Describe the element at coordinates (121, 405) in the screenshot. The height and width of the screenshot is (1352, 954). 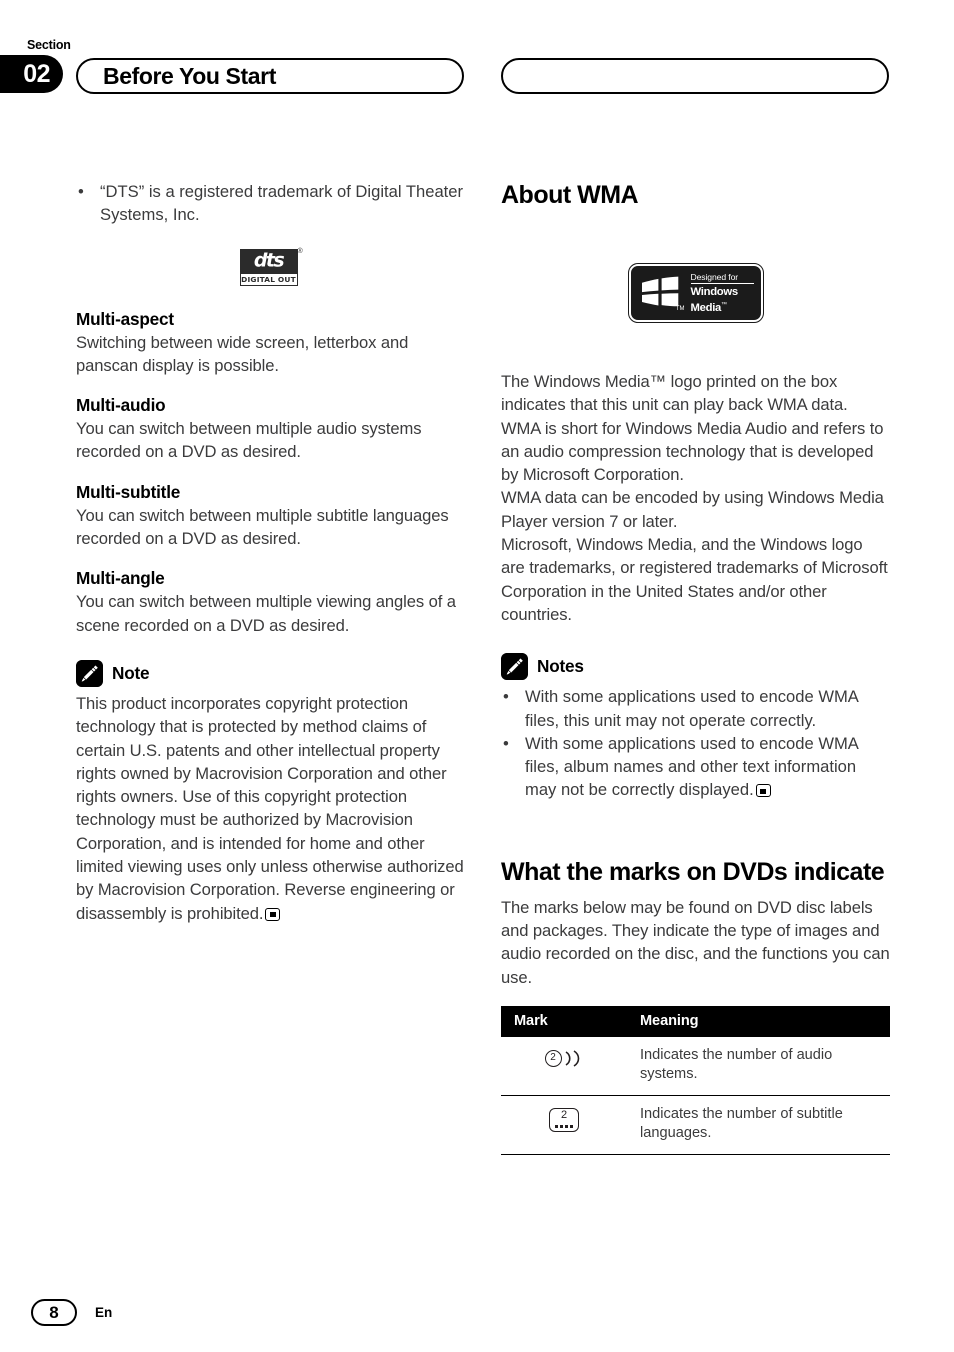
I see `topic-heading: Multi-audio` at that location.